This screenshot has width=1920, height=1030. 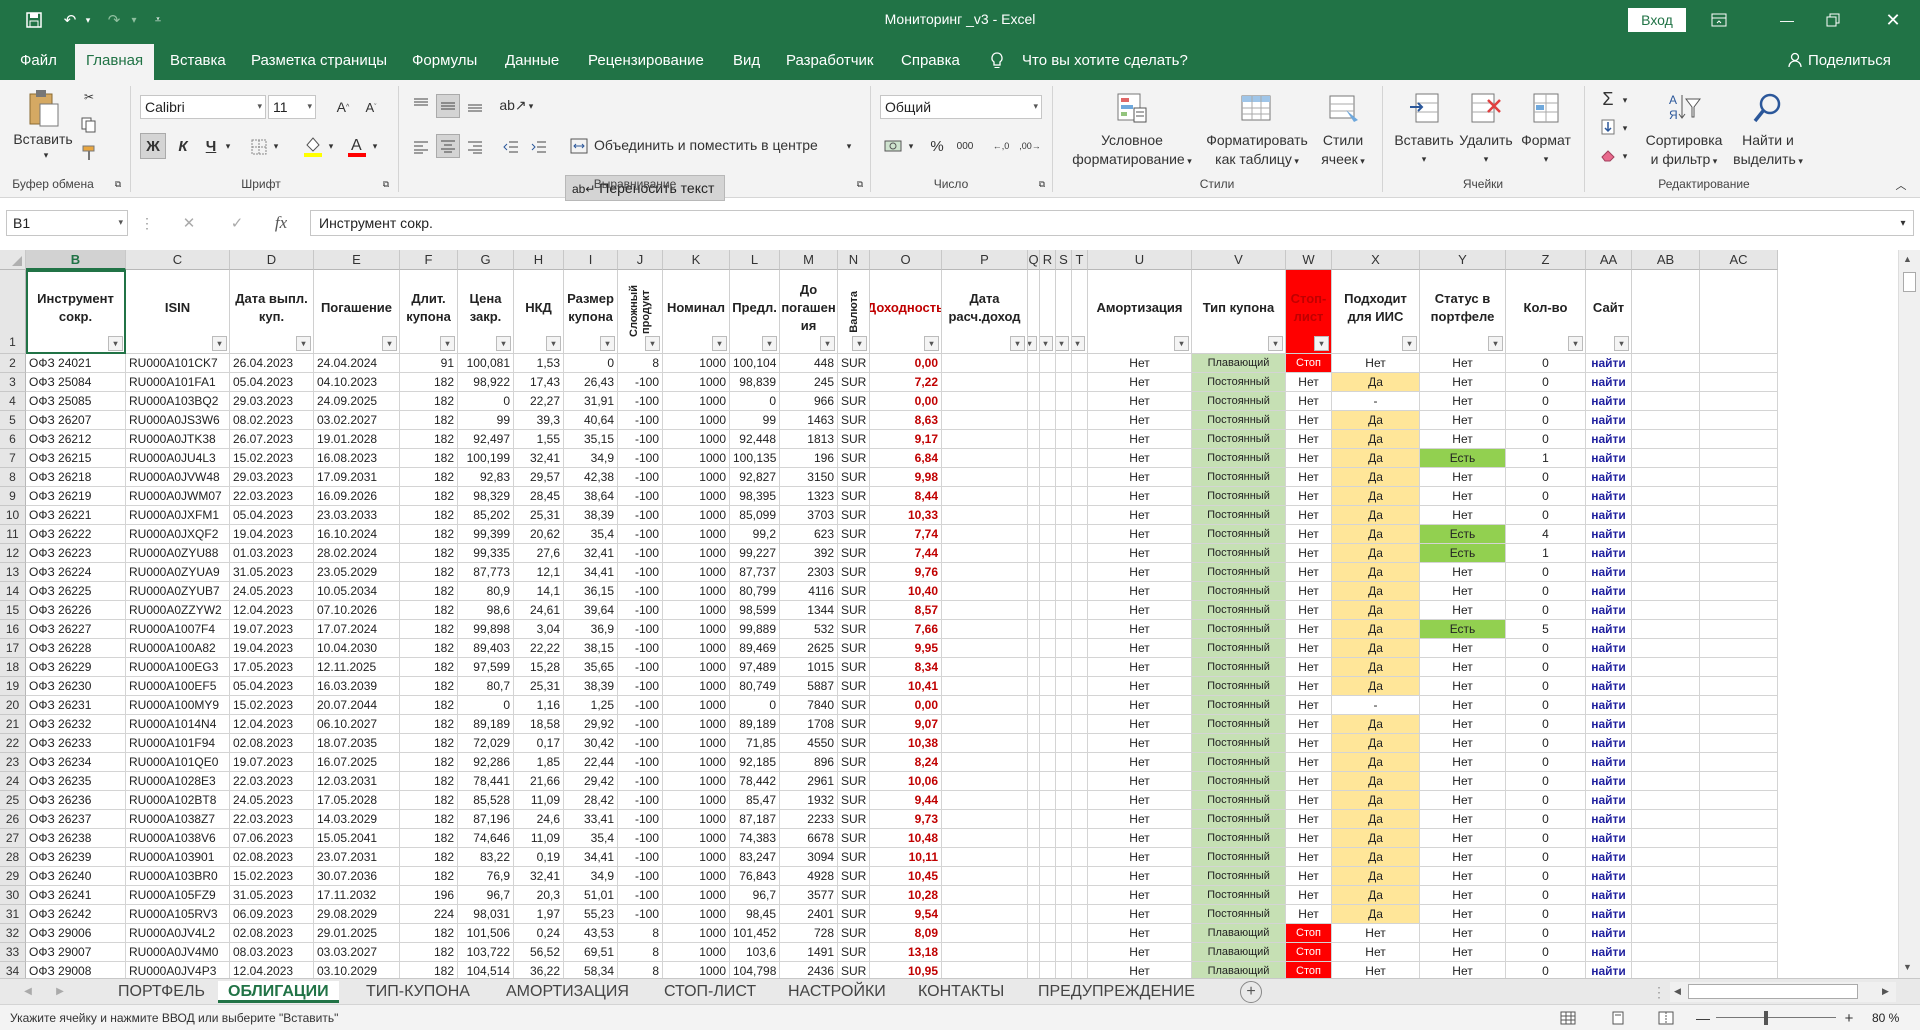 What do you see at coordinates (809, 781) in the screenshot?
I see `data-cell: 2961` at bounding box center [809, 781].